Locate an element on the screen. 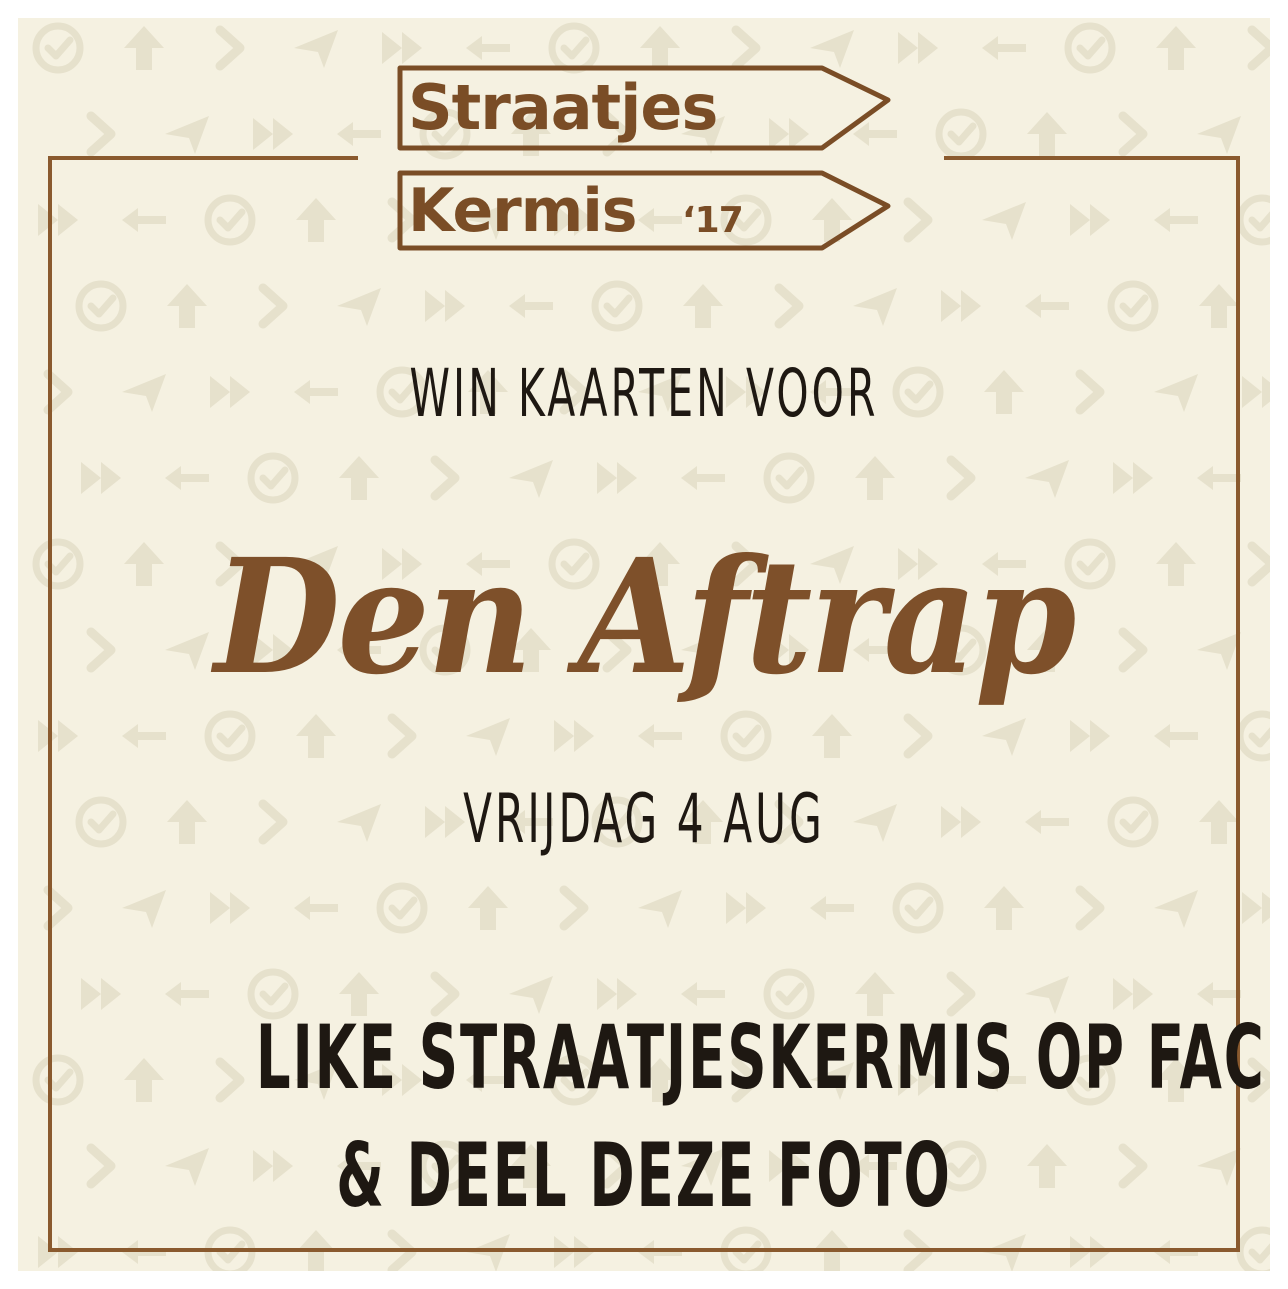 The height and width of the screenshot is (1289, 1288). cta-share-photo: & DEEL DEZE FOTO is located at coordinates (644, 1175).